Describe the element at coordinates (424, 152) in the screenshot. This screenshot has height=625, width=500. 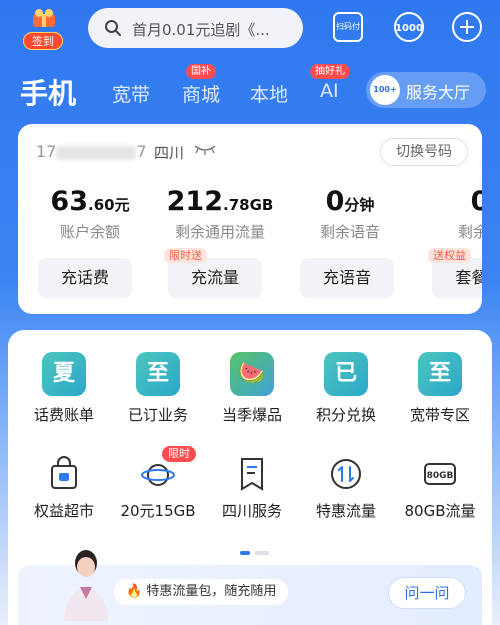
I see `switch-number-button: 切换号码` at that location.